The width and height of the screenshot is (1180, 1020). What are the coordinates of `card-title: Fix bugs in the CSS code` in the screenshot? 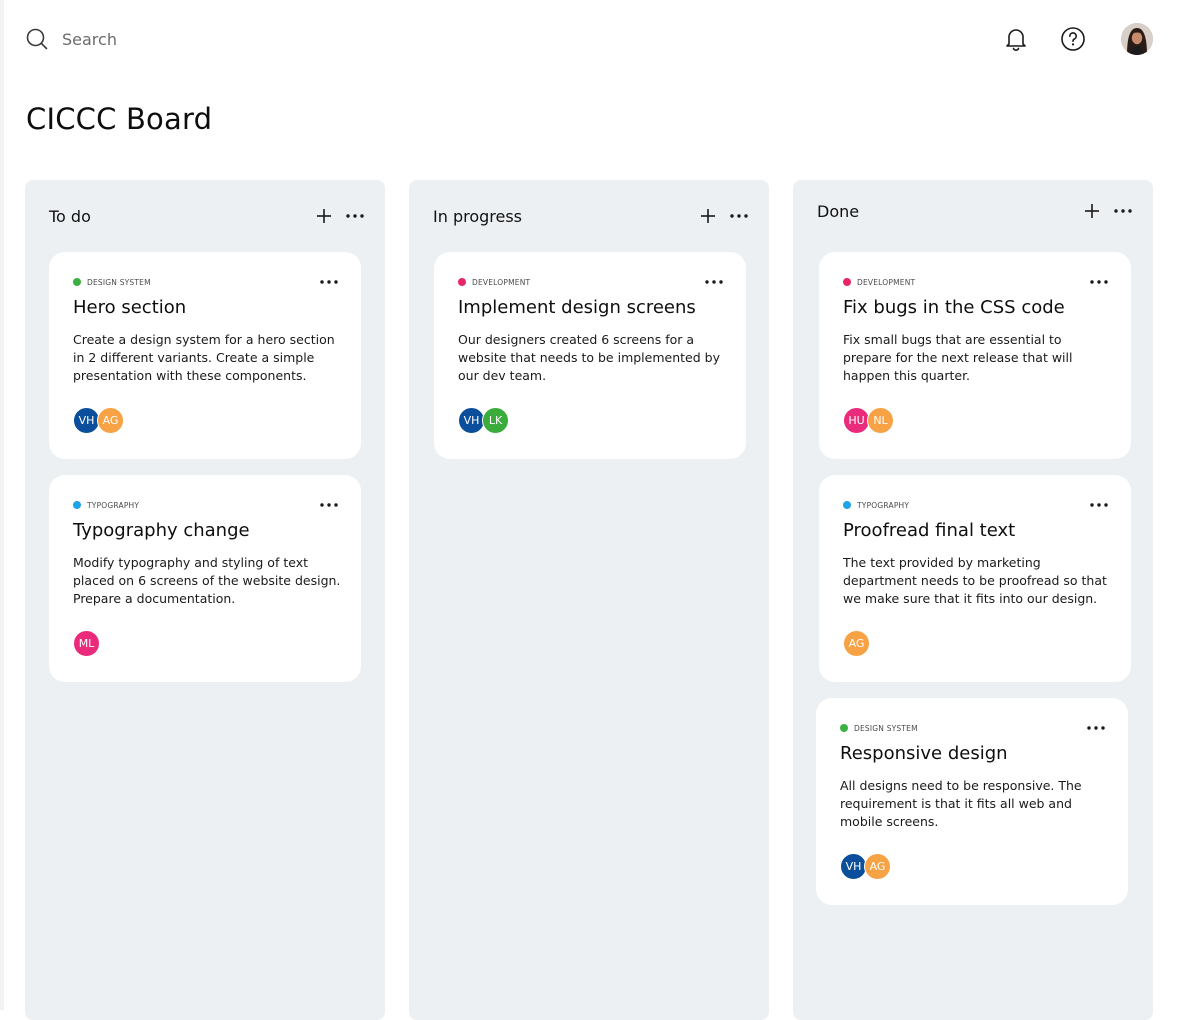 It's located at (954, 307).